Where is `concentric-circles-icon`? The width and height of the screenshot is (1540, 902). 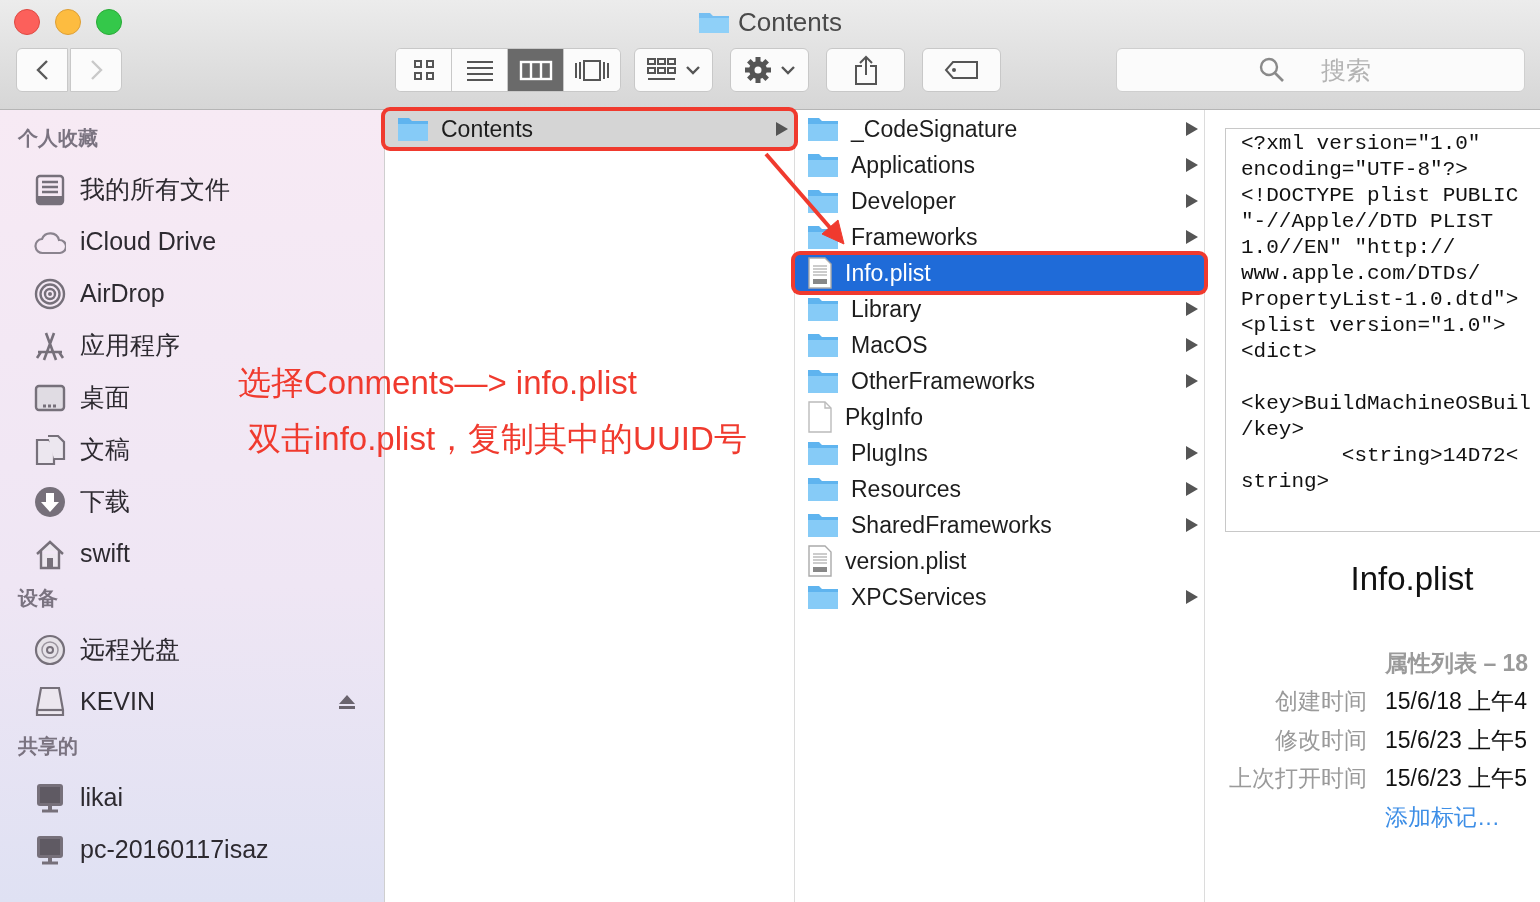 concentric-circles-icon is located at coordinates (50, 294).